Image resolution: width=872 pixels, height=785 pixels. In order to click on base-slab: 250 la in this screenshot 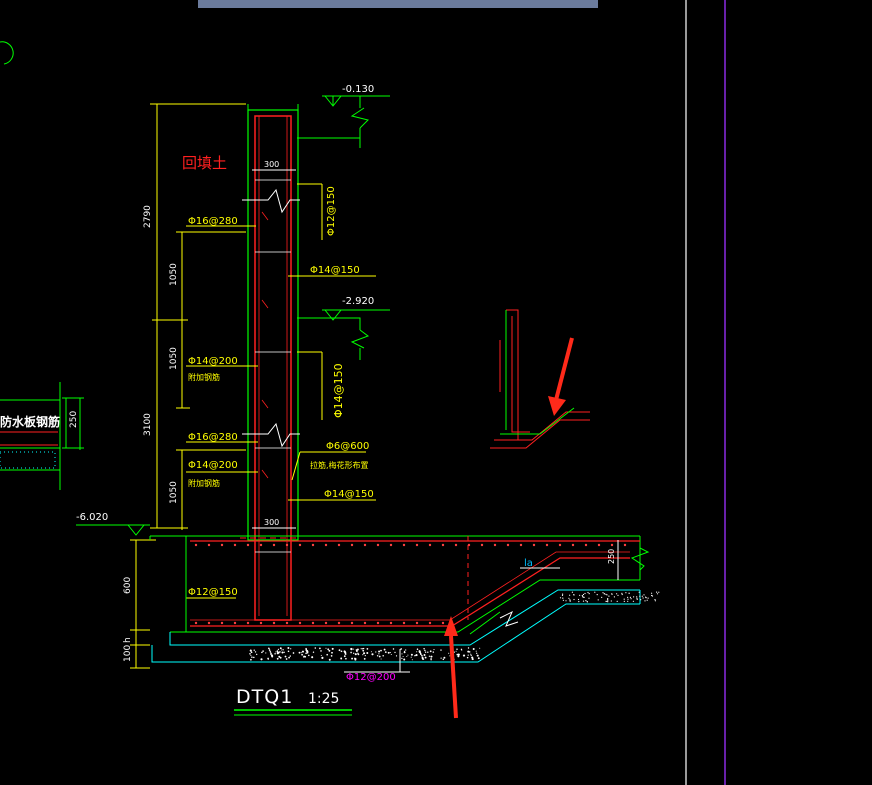, I will do `click(399, 584)`.